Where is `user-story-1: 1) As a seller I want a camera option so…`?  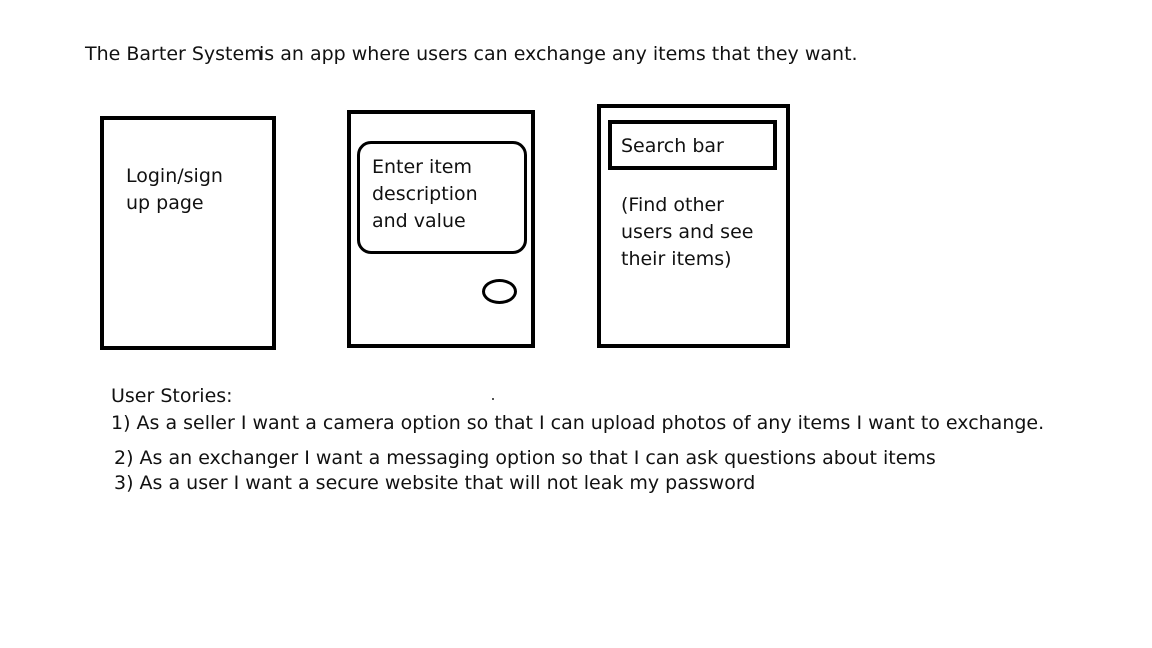
user-story-1: 1) As a seller I want a camera option so… is located at coordinates (578, 423).